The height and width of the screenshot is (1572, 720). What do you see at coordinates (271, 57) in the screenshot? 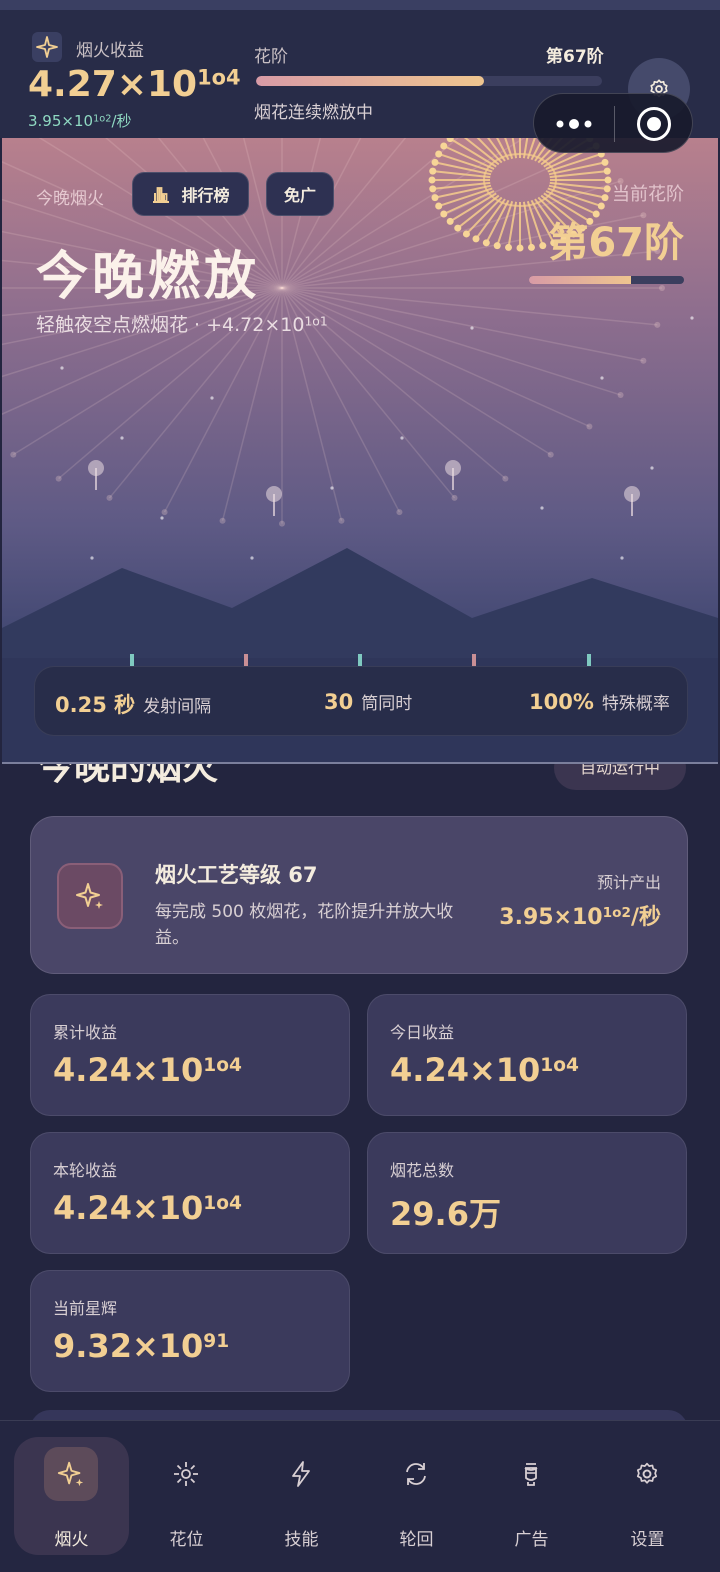
I see `stage-label: 花阶` at bounding box center [271, 57].